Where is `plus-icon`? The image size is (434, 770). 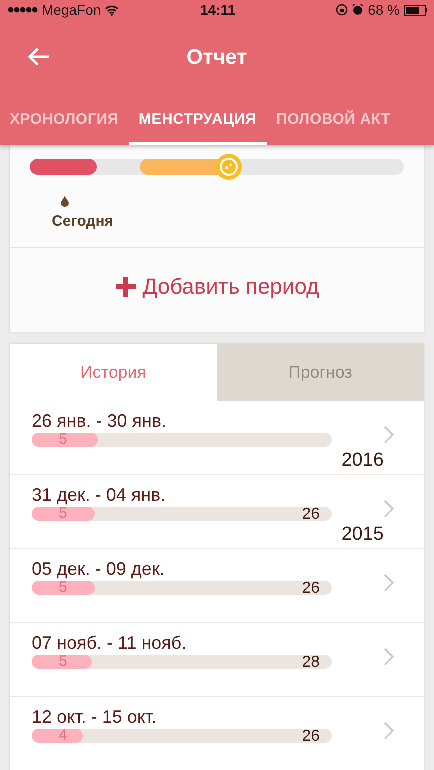
plus-icon is located at coordinates (125, 287).